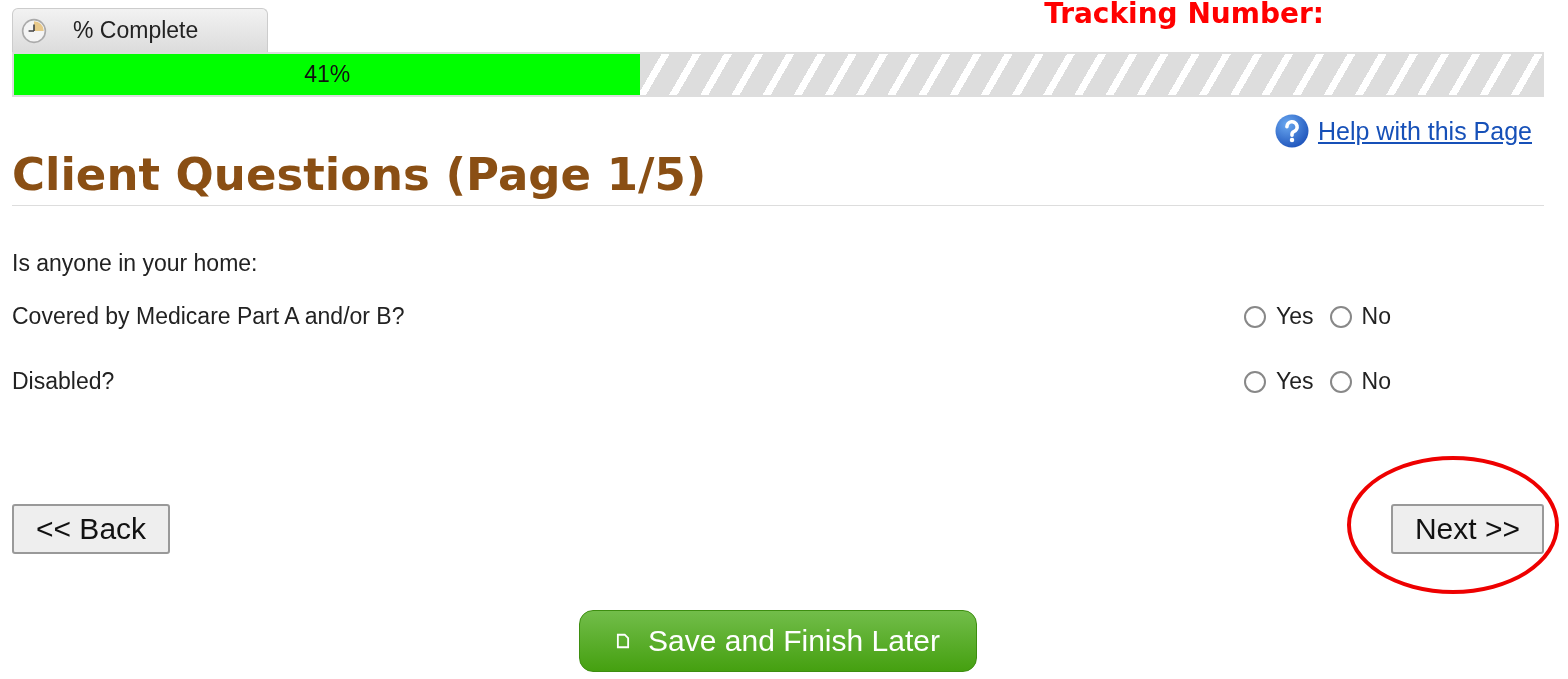  Describe the element at coordinates (1184, 14) in the screenshot. I see `tracking-number-label: Tracking Number:` at that location.